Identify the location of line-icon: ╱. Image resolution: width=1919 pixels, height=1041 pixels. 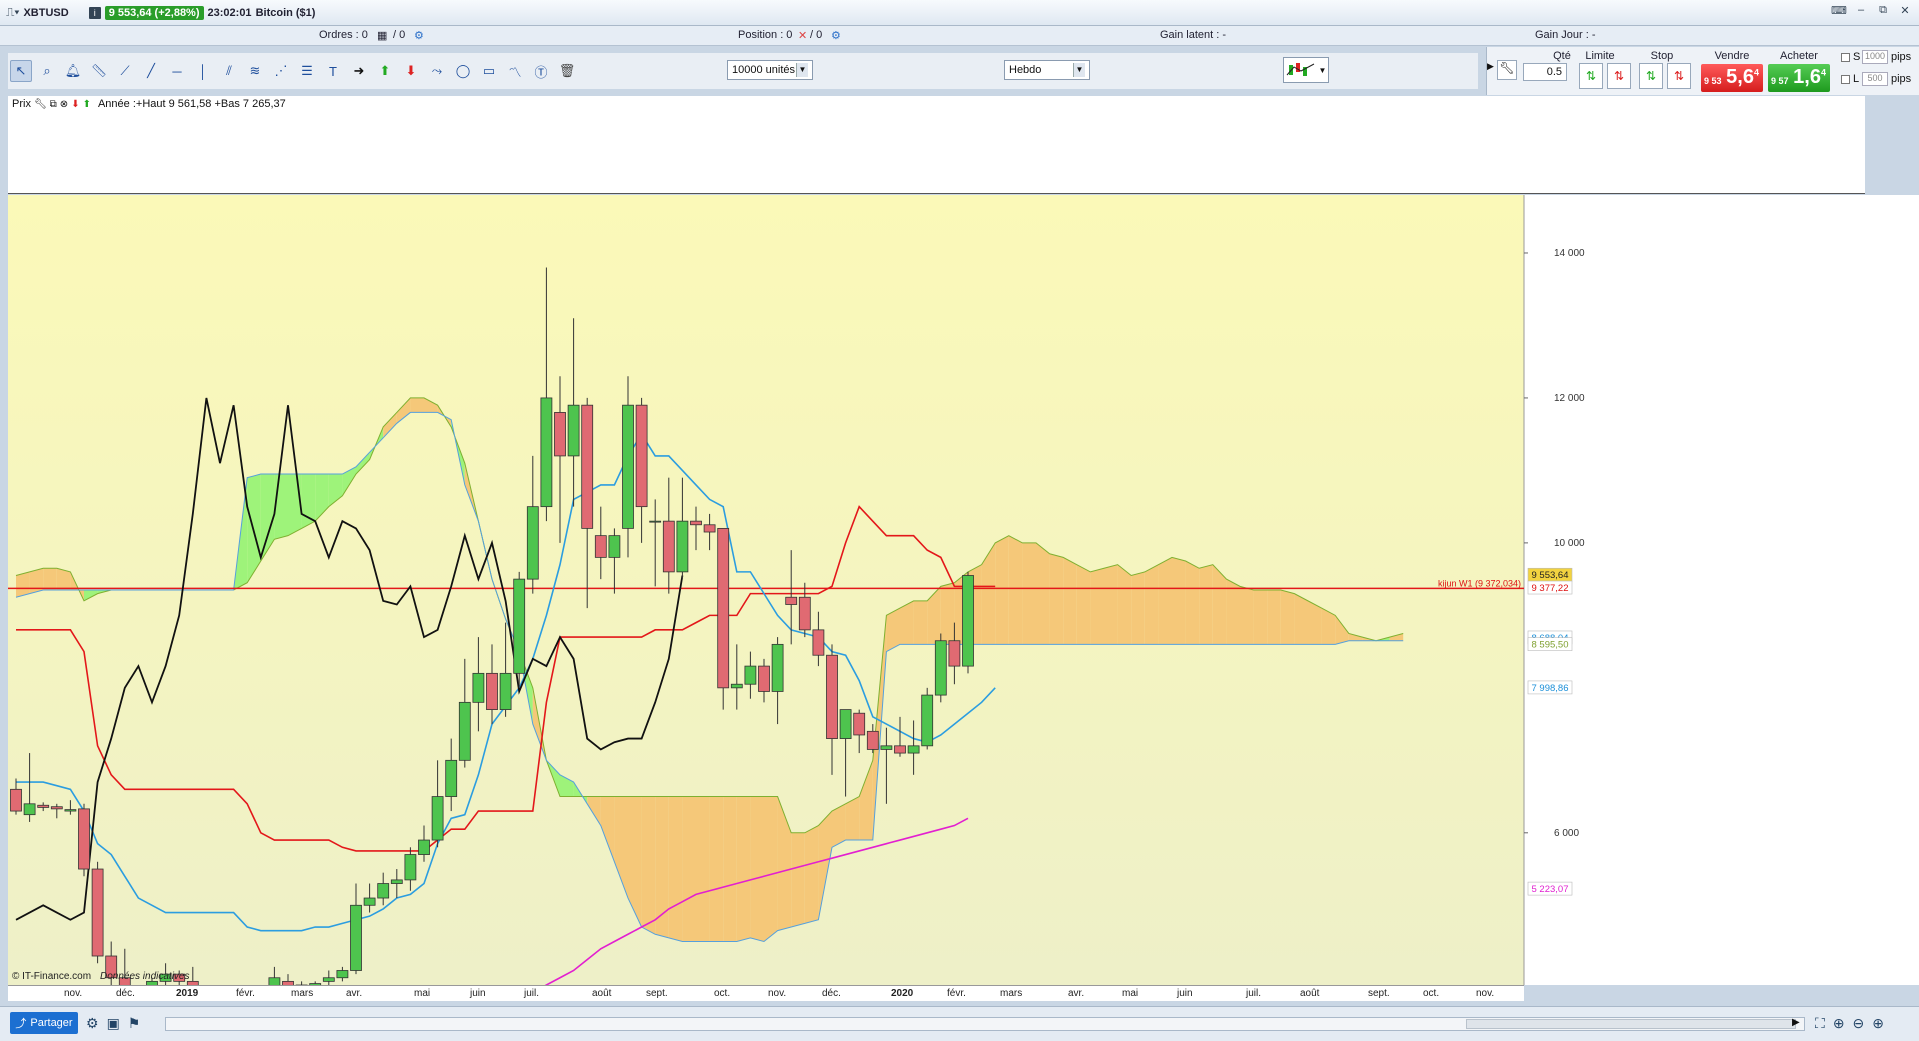
(151, 71).